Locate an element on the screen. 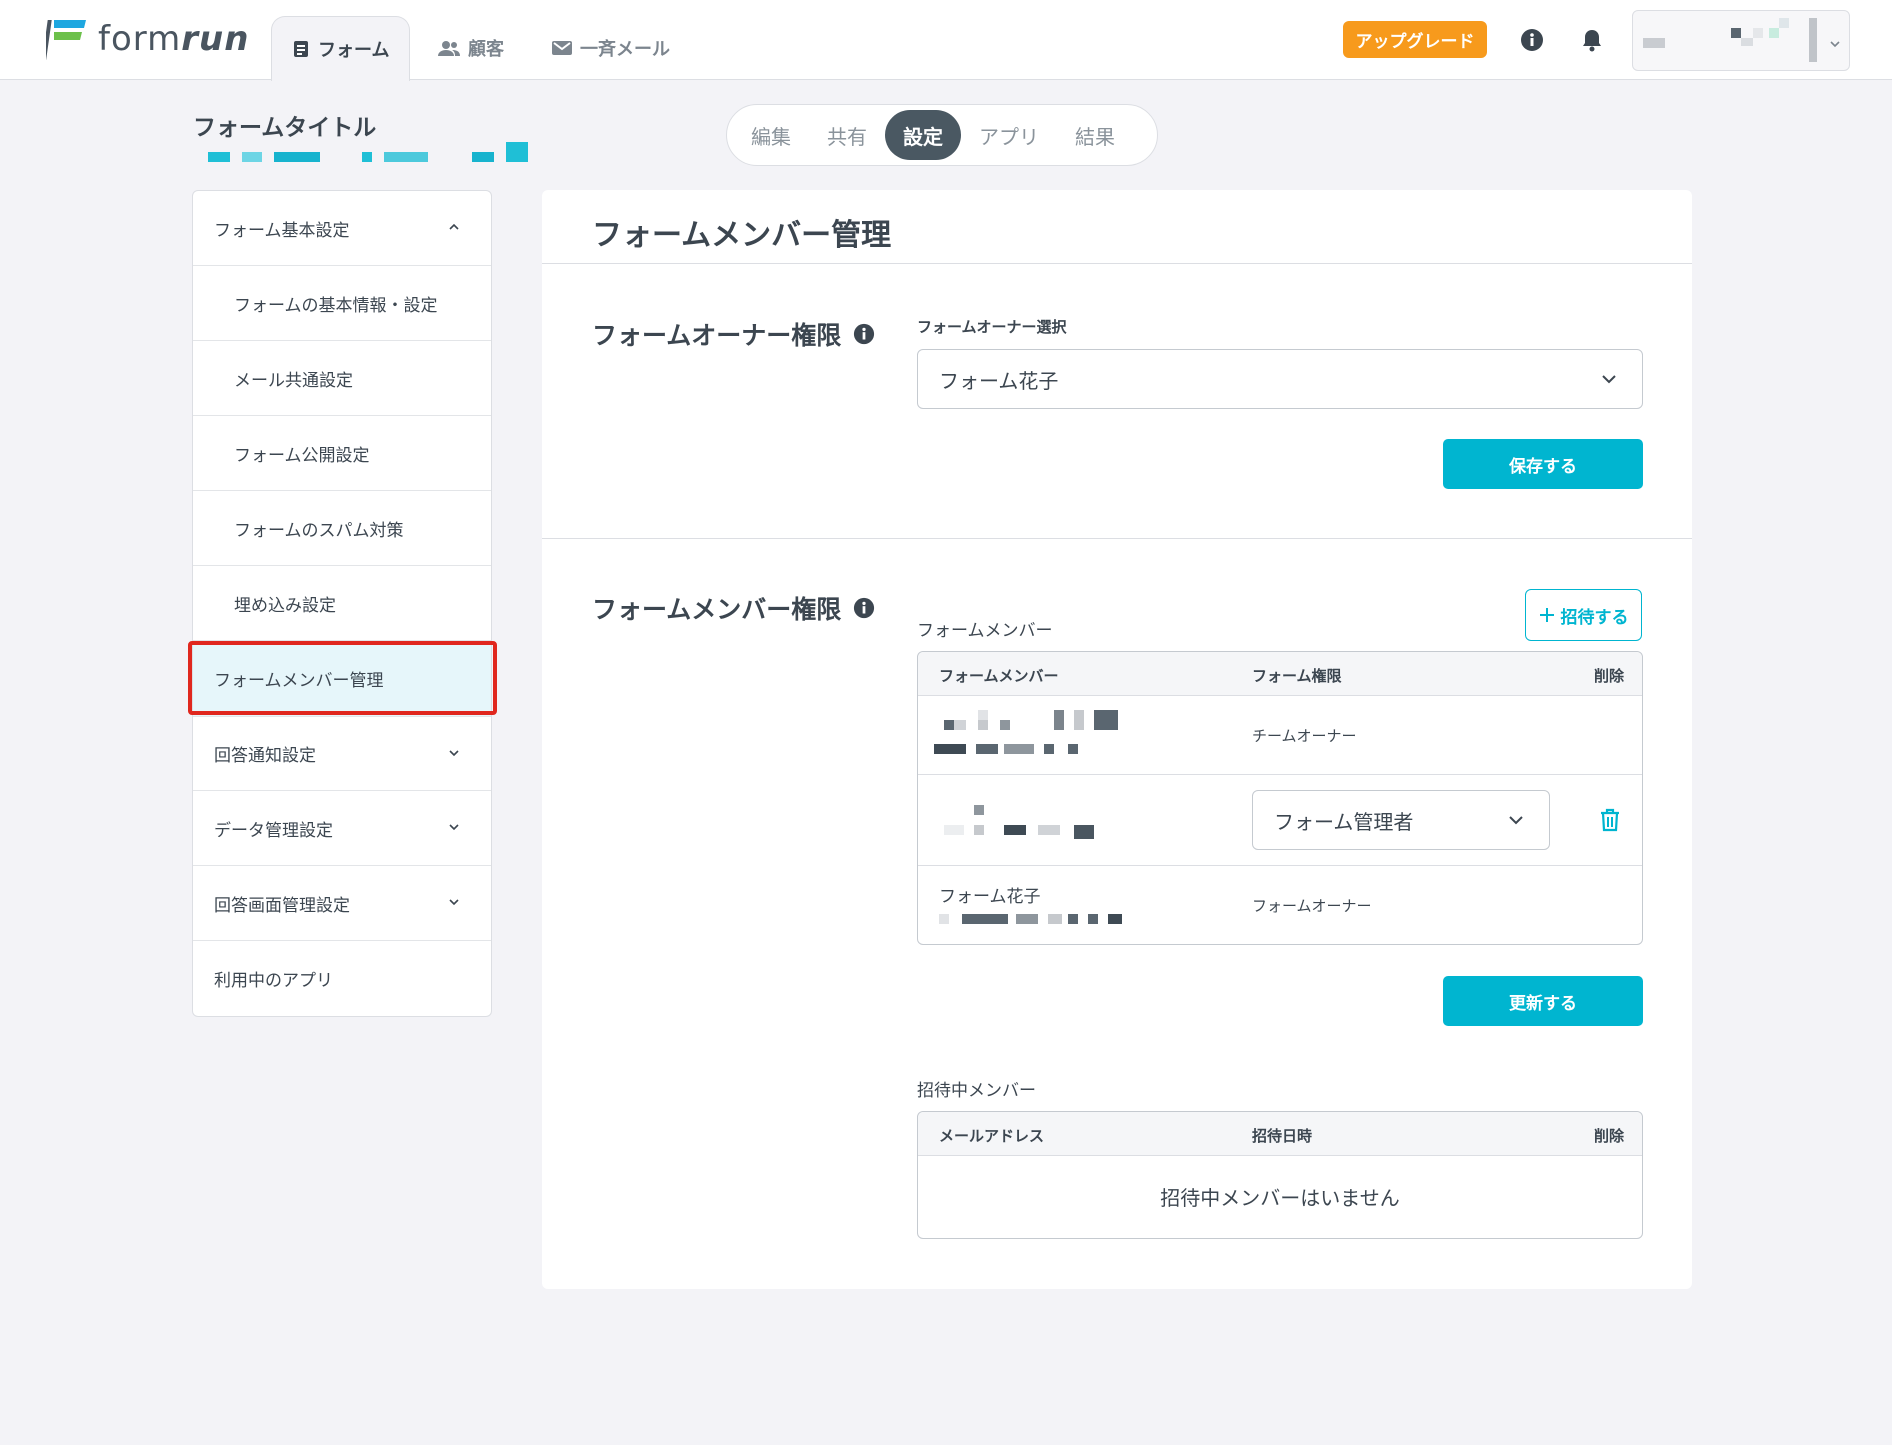 This screenshot has width=1892, height=1445. sidebar-item-label: 回答画面管理設定 is located at coordinates (282, 905).